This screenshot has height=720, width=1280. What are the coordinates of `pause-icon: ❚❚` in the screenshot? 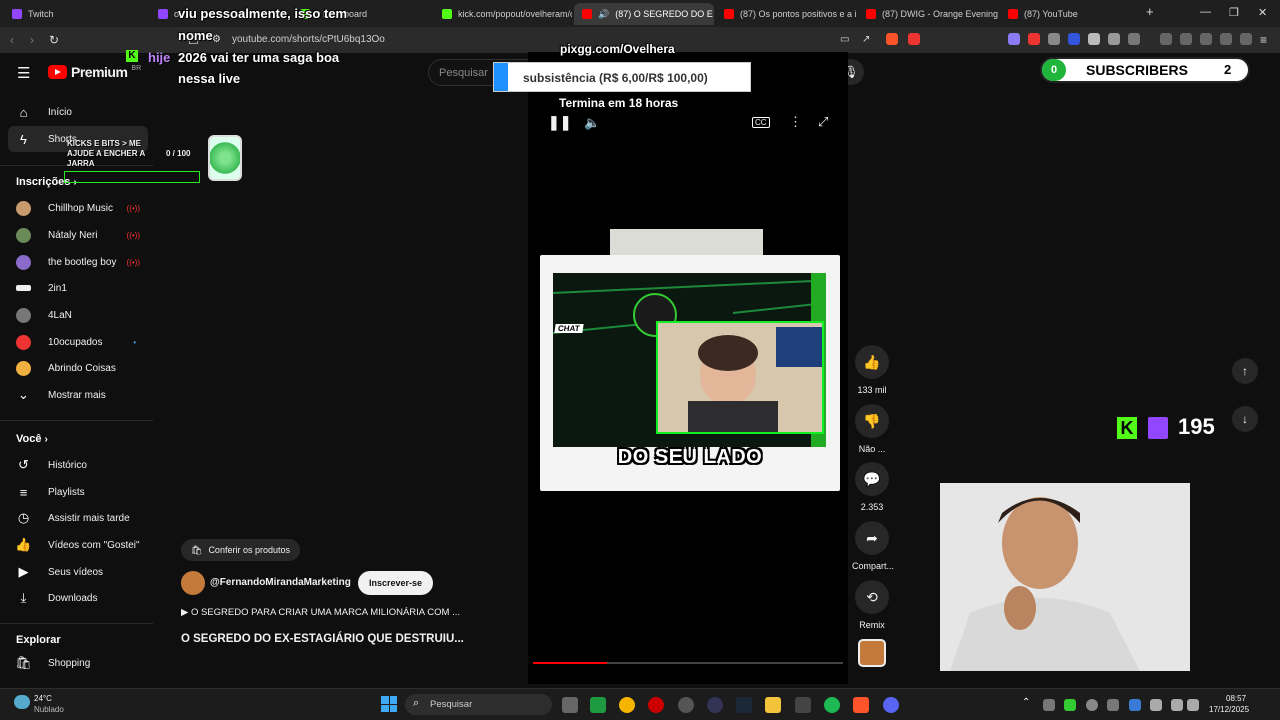 It's located at (559, 122).